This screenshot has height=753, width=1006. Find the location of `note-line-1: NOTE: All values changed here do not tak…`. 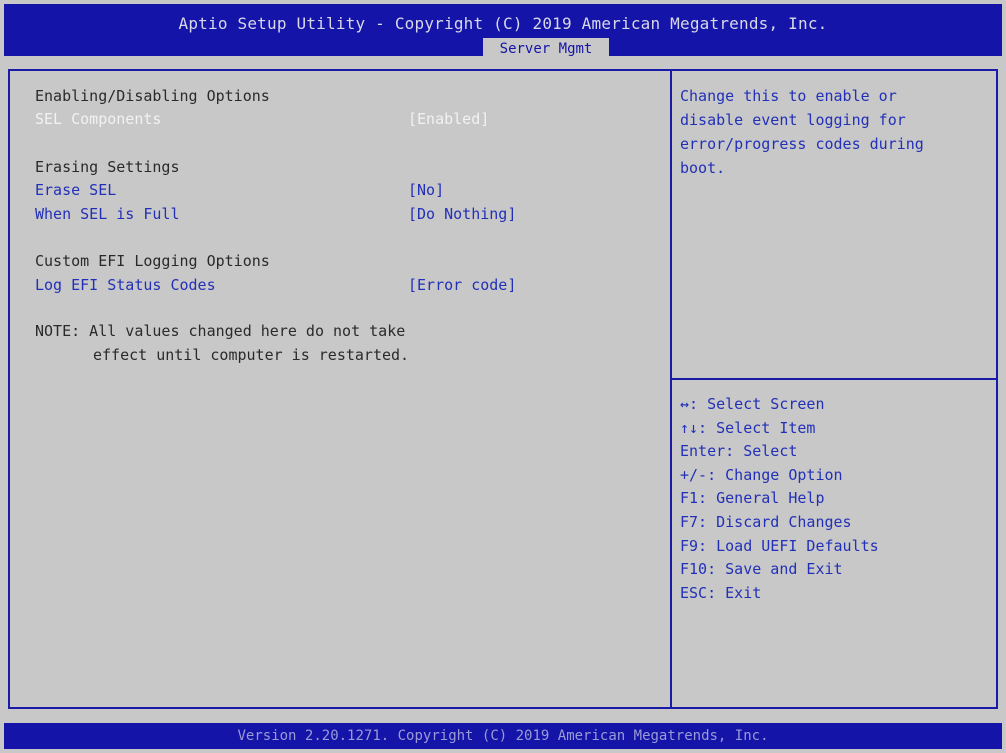

note-line-1: NOTE: All values changed here do not tak… is located at coordinates (220, 331).